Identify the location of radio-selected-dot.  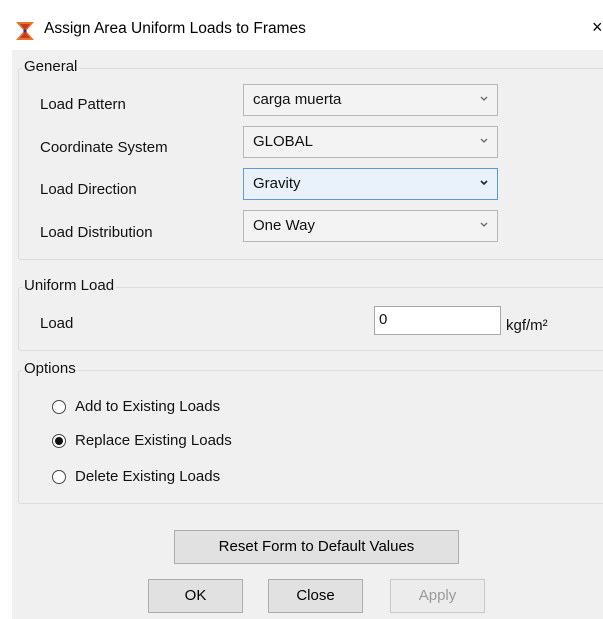
(59, 441).